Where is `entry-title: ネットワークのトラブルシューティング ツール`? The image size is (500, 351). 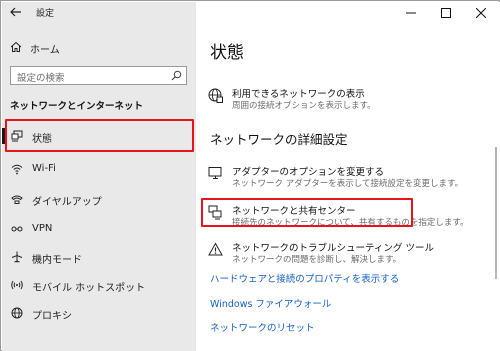
entry-title: ネットワークのトラブルシューティング ツール is located at coordinates (333, 248).